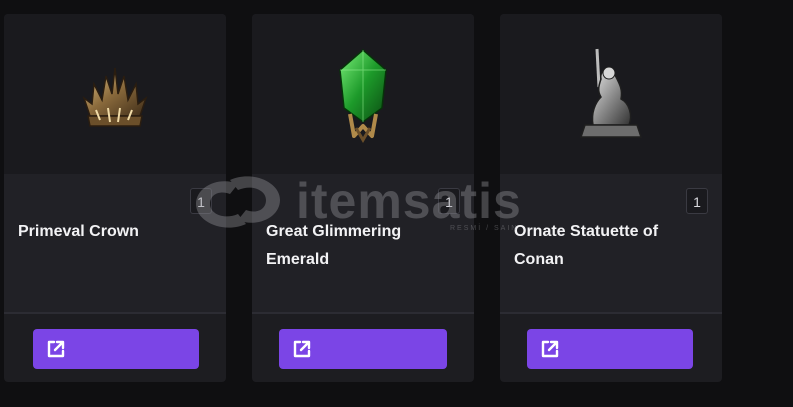 This screenshot has width=793, height=407. I want to click on statuette-icon, so click(611, 93).